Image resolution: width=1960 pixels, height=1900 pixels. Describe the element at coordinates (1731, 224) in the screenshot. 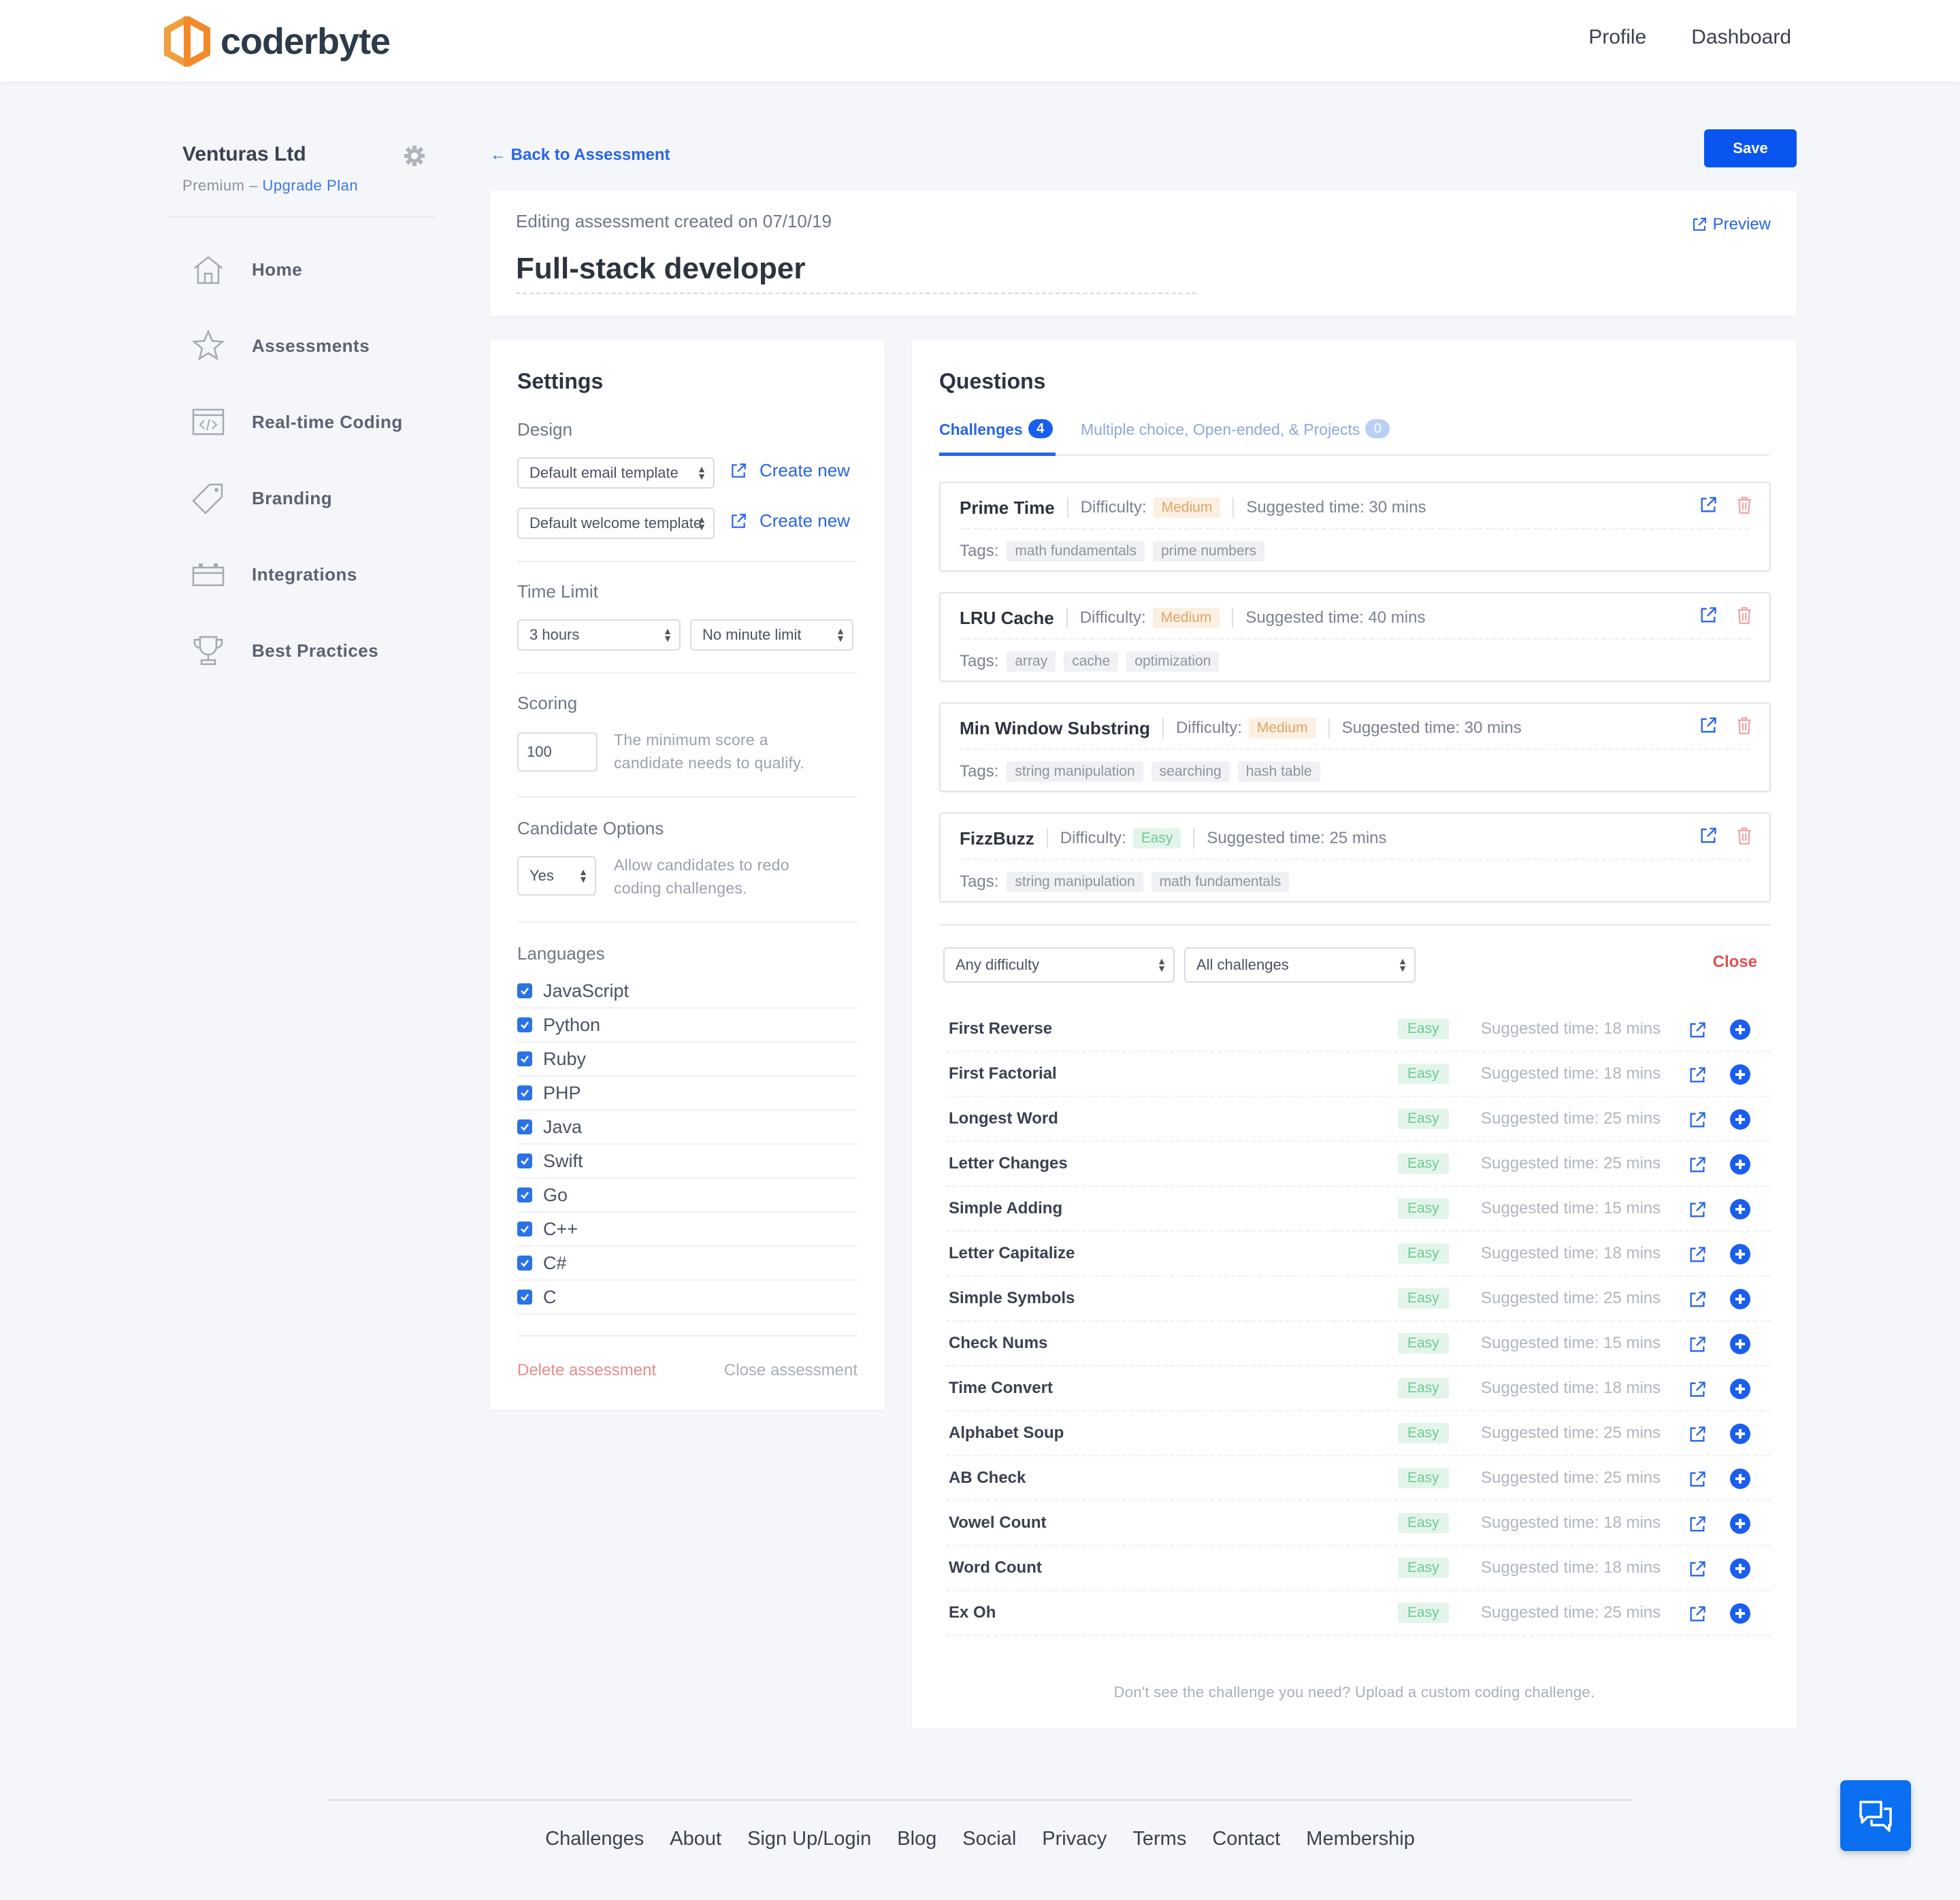

I see `preview-link: Preview` at that location.